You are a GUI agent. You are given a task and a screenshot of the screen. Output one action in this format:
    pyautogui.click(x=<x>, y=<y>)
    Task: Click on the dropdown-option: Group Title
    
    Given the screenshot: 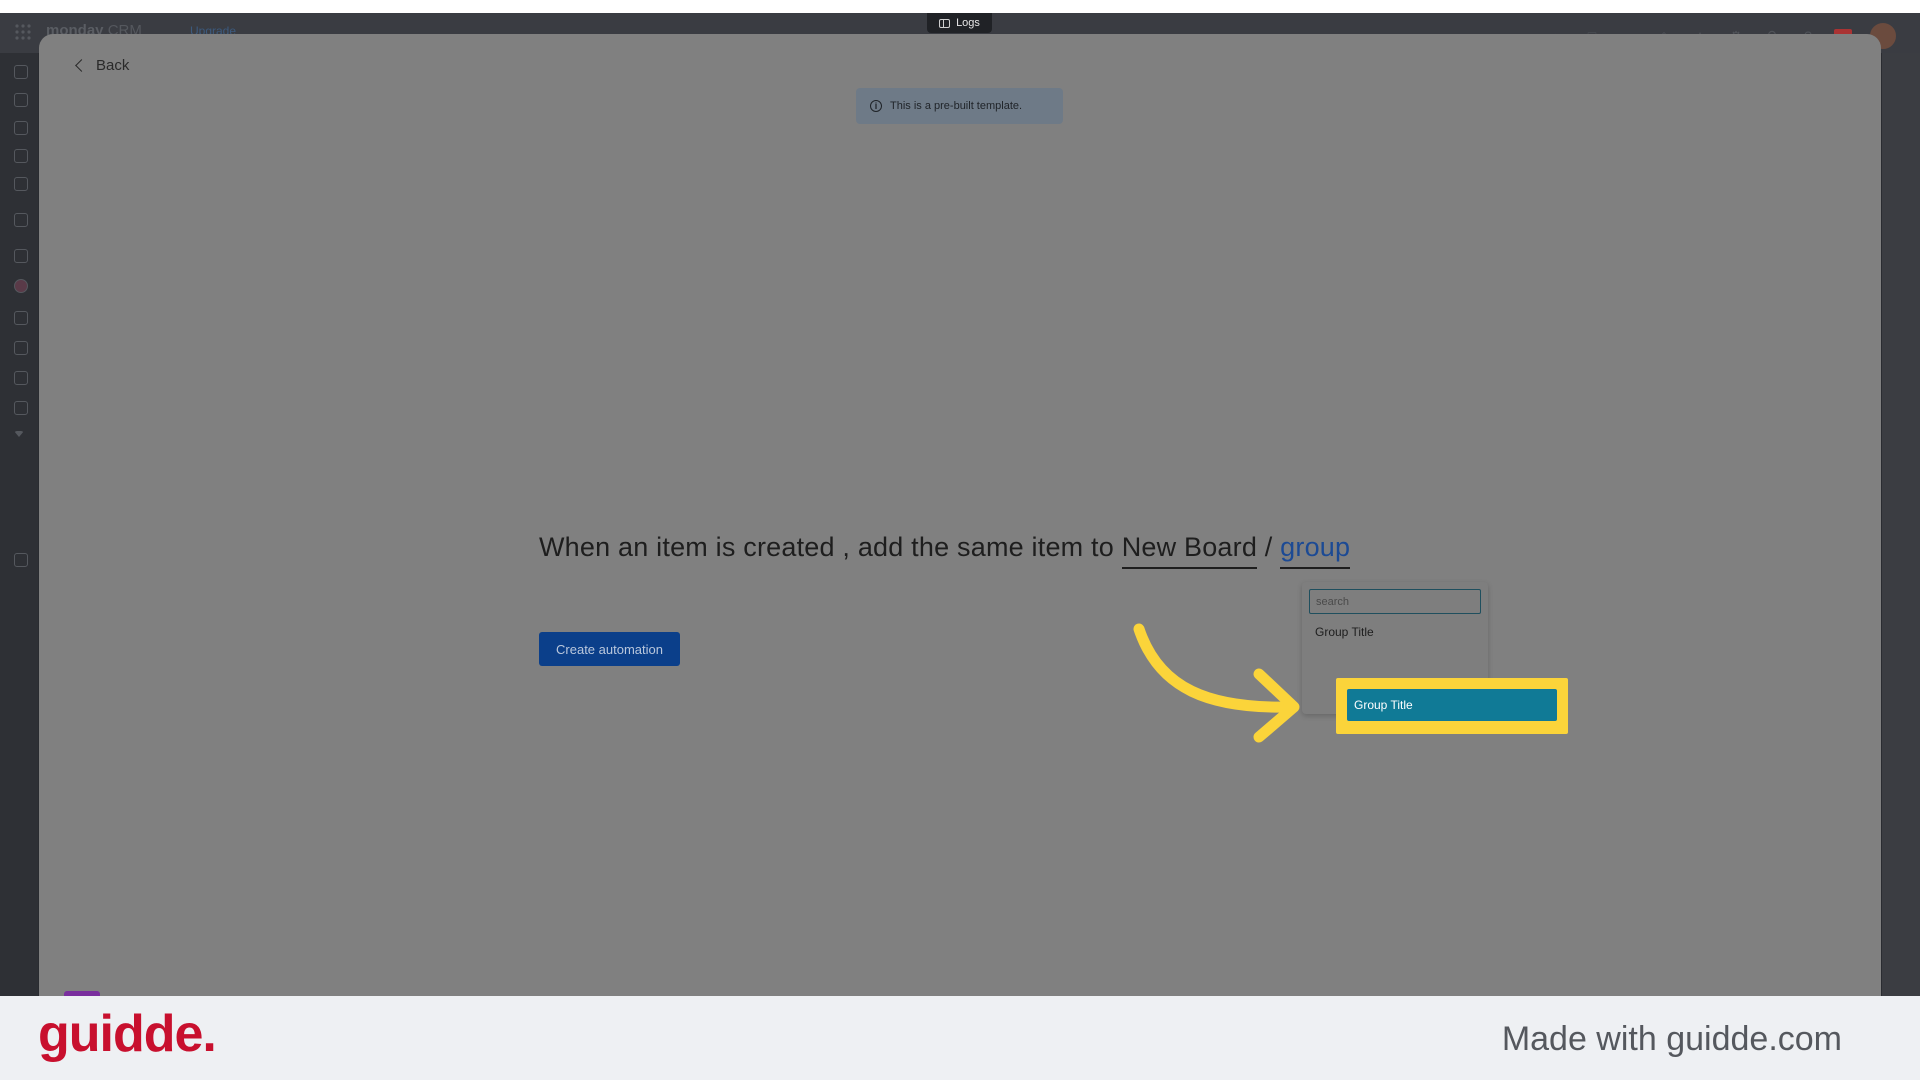 What is the action you would take?
    pyautogui.click(x=1344, y=632)
    